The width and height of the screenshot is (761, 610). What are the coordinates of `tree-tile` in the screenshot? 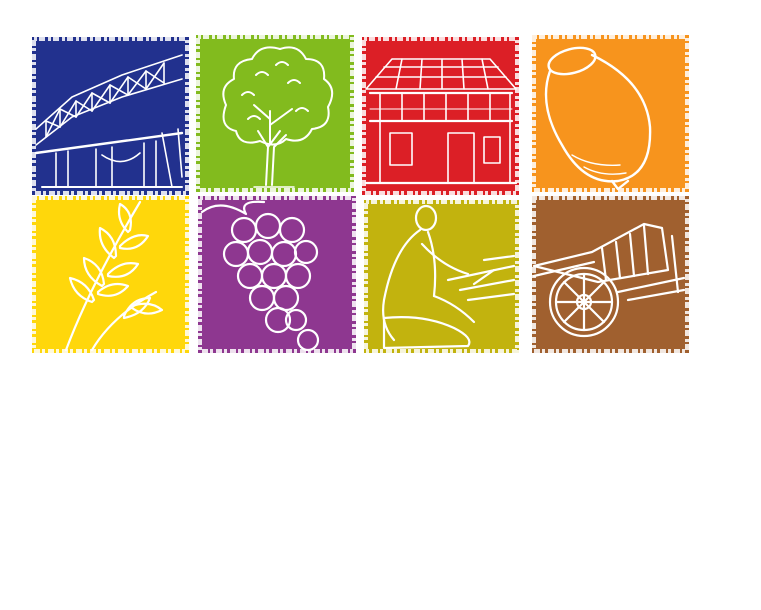 It's located at (275, 113).